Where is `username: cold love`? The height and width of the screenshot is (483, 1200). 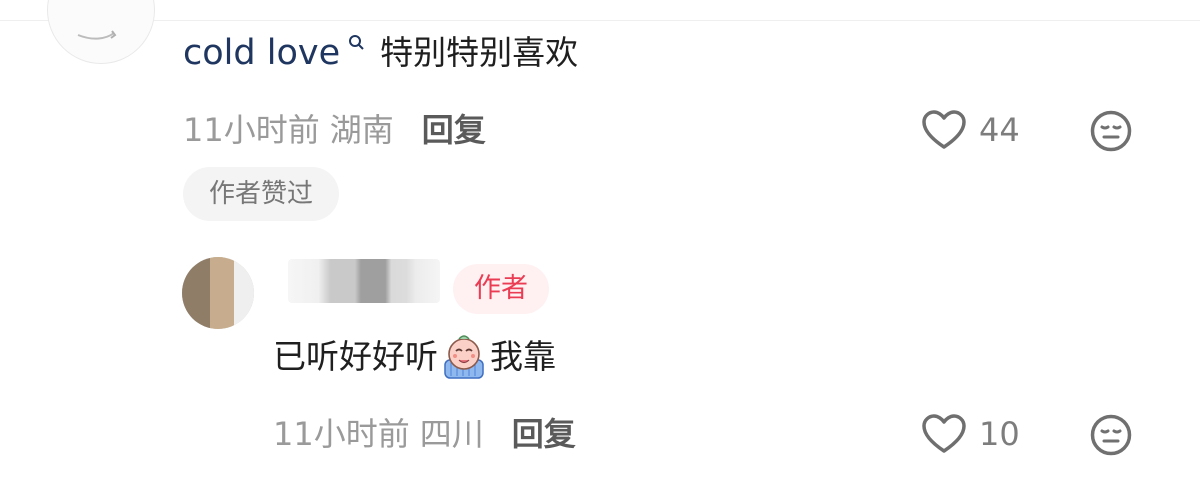
username: cold love is located at coordinates (261, 53).